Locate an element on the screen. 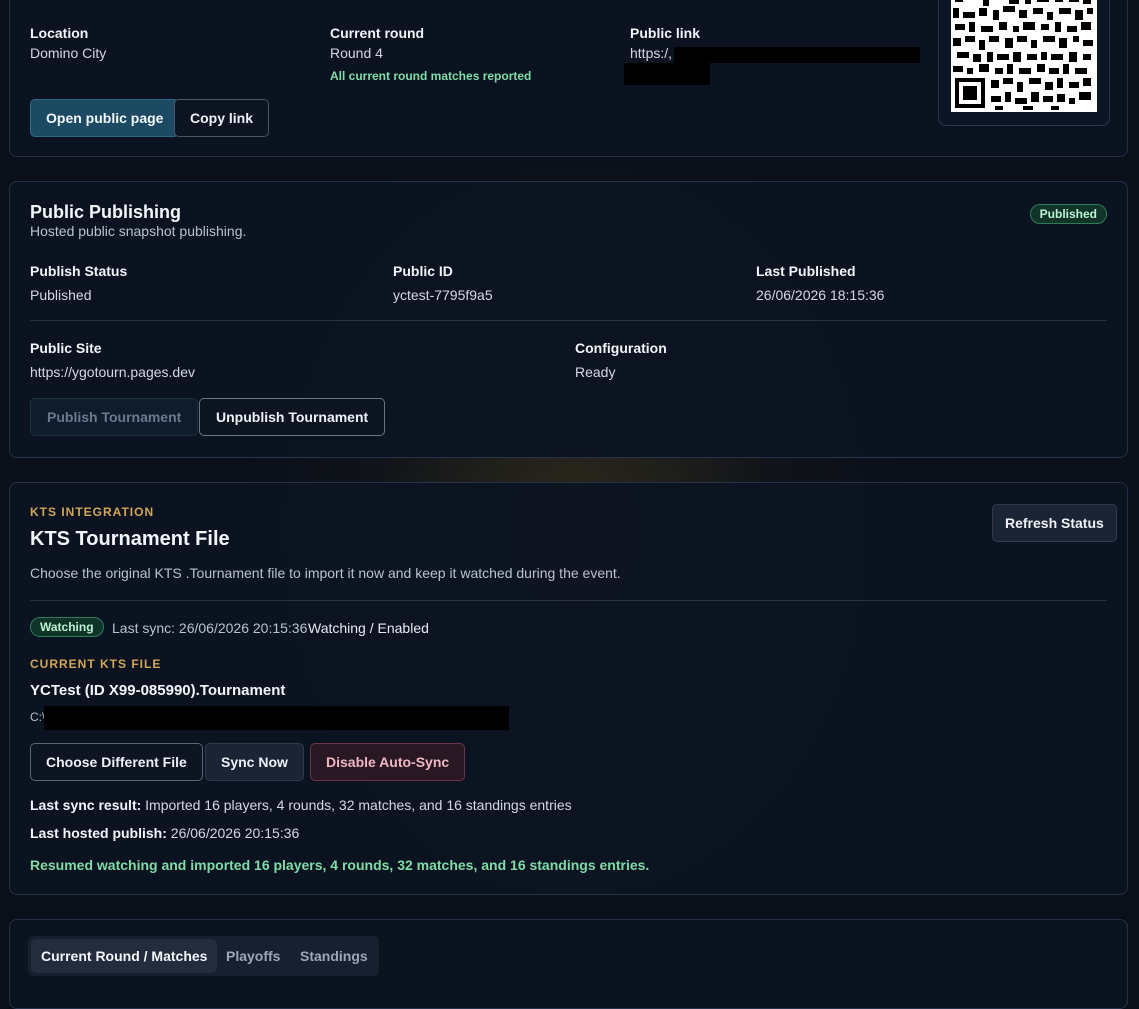  qr-code-icon is located at coordinates (1024, 56).